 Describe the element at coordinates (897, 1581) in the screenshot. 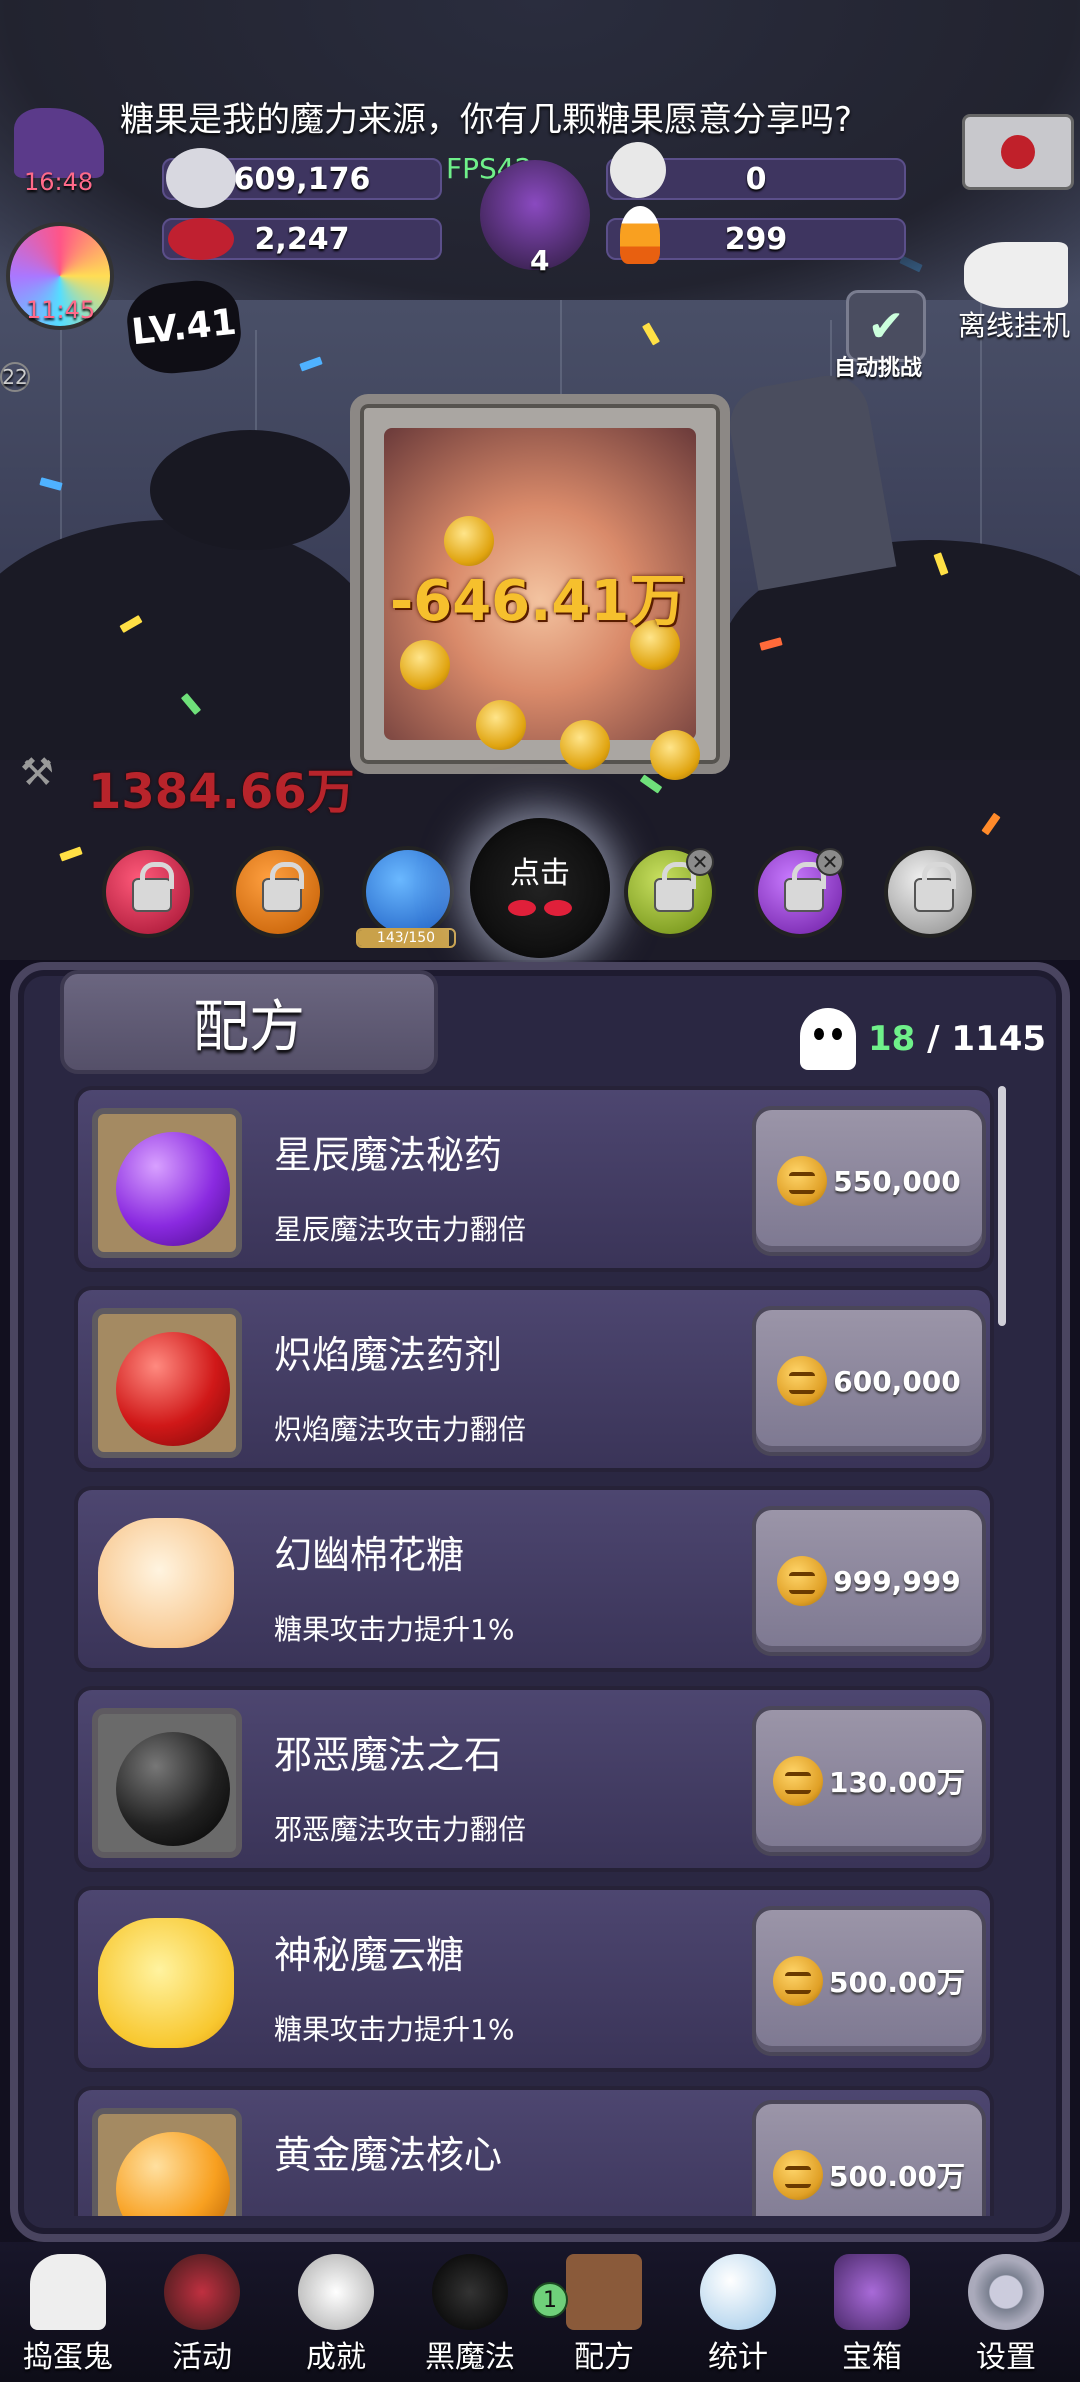

I see `price-label: 999,999` at that location.